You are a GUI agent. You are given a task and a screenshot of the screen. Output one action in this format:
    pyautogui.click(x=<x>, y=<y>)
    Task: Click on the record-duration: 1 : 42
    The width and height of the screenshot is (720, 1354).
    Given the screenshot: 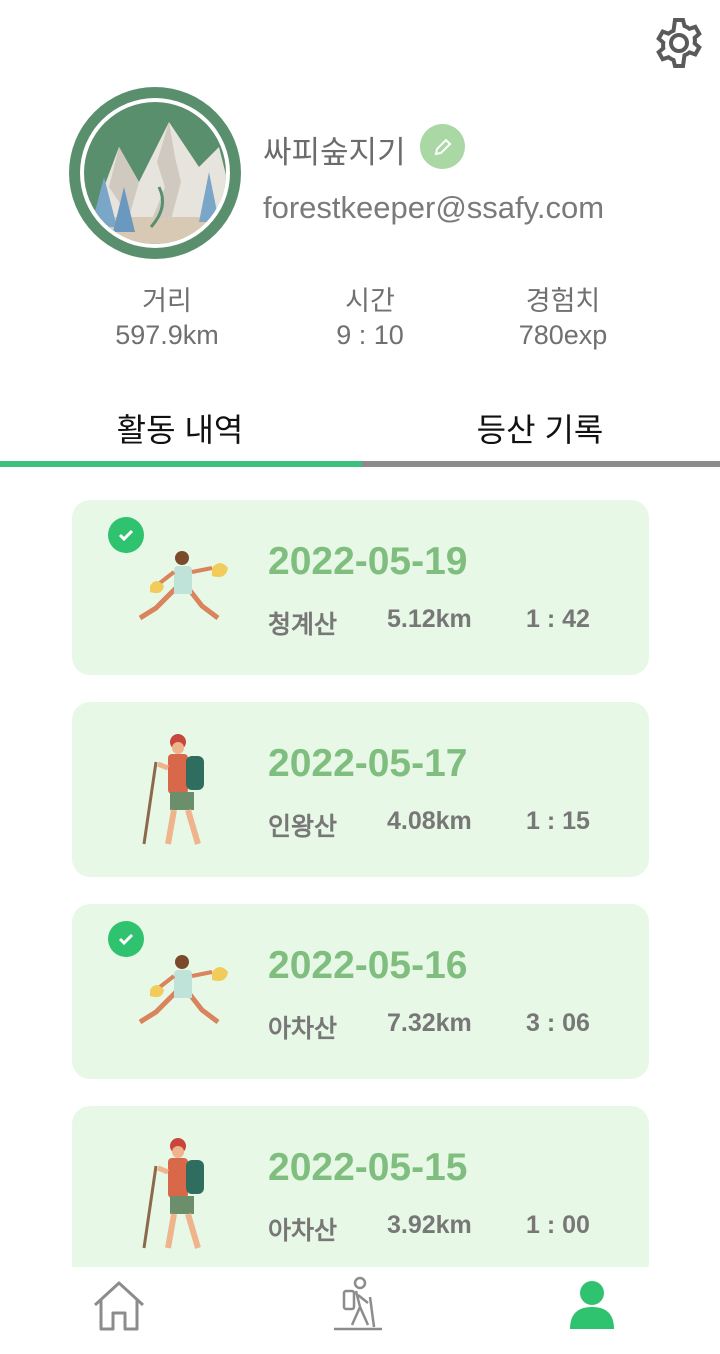 What is the action you would take?
    pyautogui.click(x=558, y=619)
    